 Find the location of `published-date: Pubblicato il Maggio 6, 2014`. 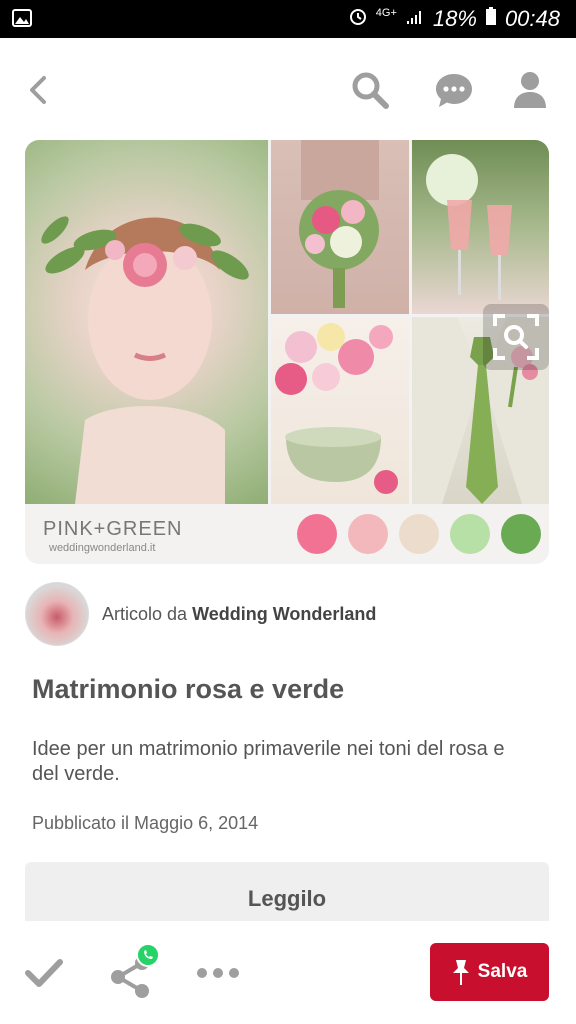

published-date: Pubblicato il Maggio 6, 2014 is located at coordinates (145, 823).